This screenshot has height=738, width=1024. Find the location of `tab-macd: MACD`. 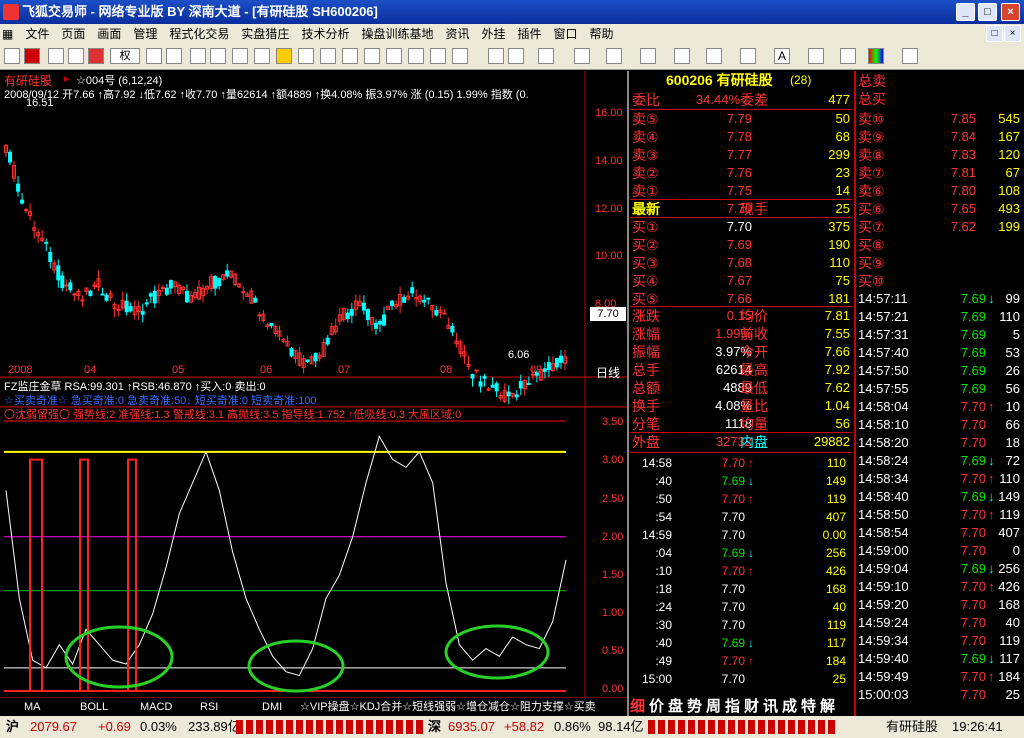

tab-macd: MACD is located at coordinates (156, 707).